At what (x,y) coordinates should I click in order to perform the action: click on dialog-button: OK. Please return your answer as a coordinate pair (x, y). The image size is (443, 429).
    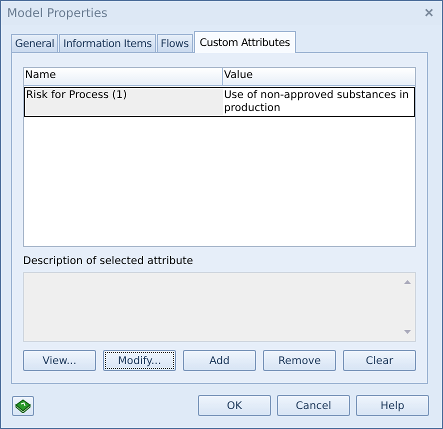
    Looking at the image, I should click on (234, 405).